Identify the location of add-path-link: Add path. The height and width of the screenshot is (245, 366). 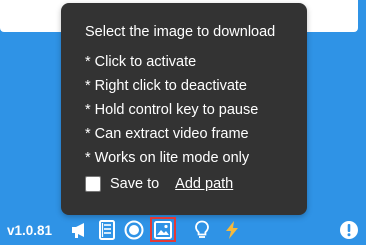
(204, 184).